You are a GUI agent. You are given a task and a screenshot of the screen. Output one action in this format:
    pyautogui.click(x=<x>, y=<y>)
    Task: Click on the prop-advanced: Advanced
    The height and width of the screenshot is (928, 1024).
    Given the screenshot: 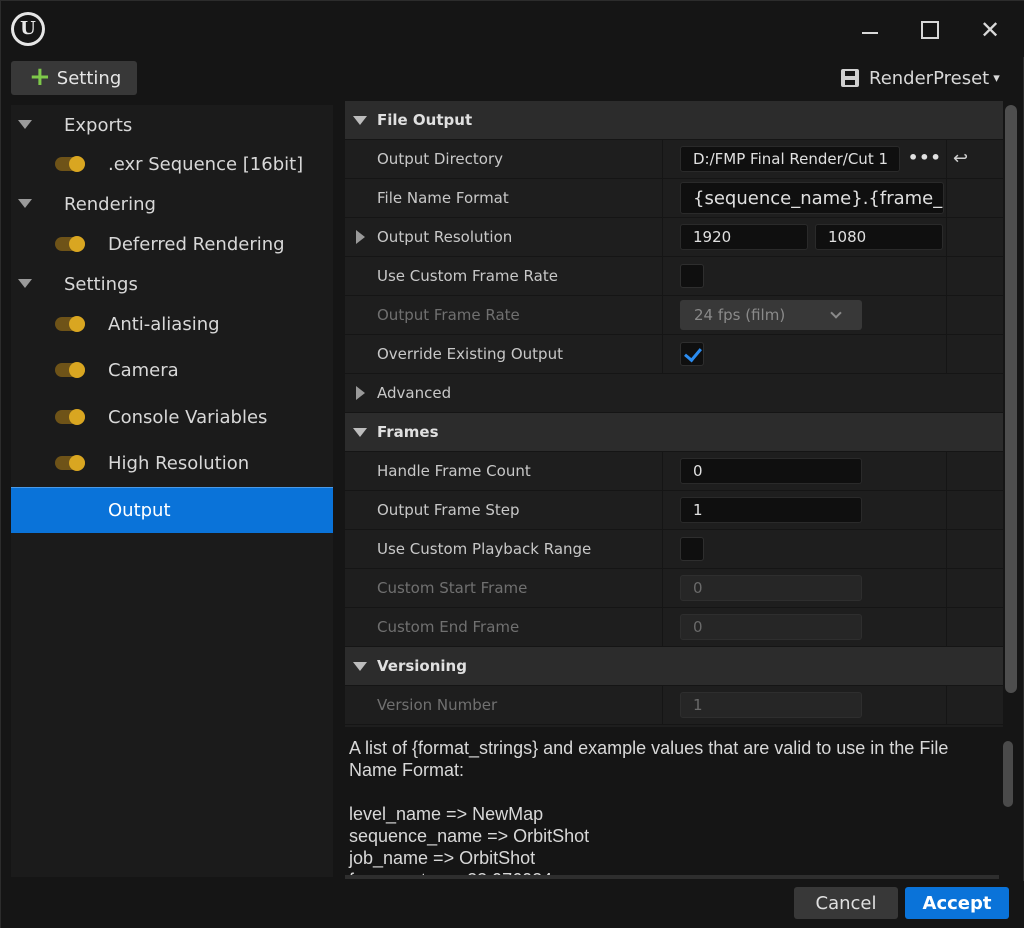 What is the action you would take?
    pyautogui.click(x=674, y=393)
    